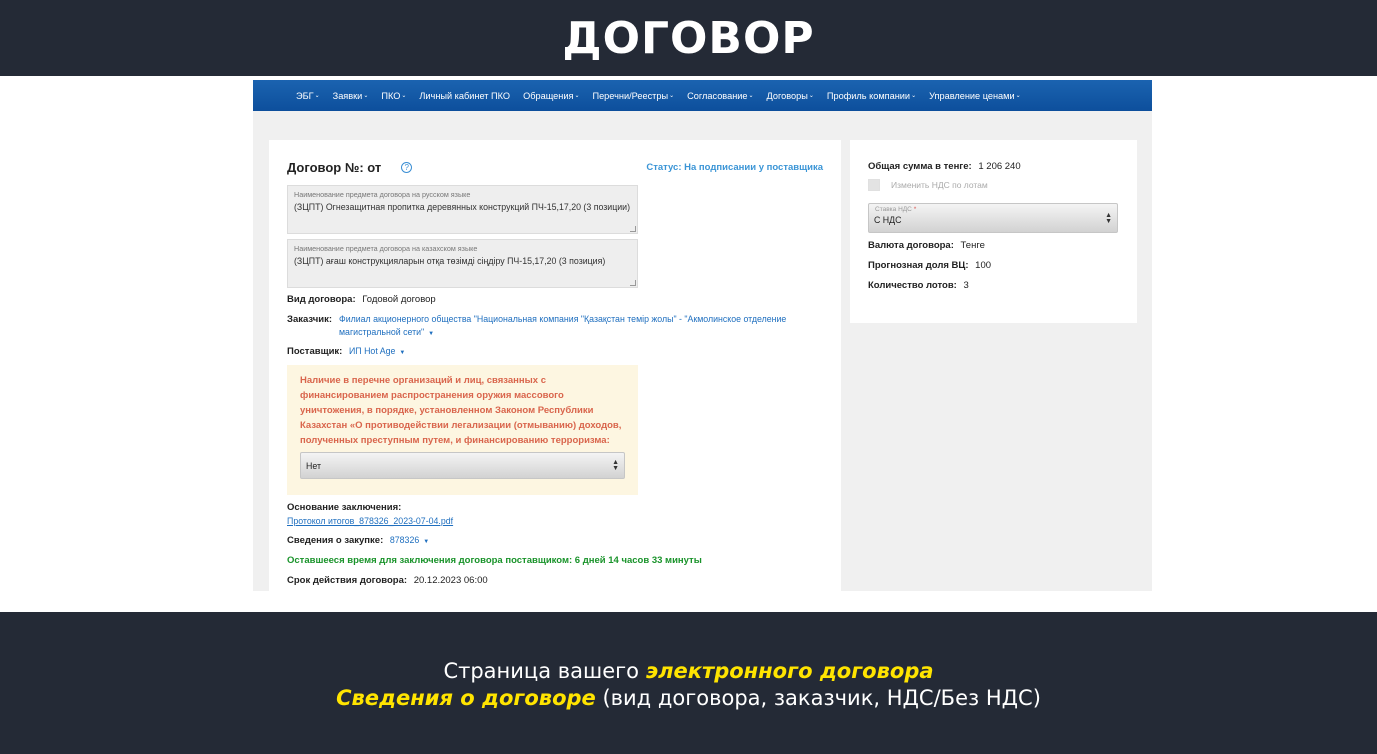 The height and width of the screenshot is (754, 1377). I want to click on customer-row: Заказчик:, so click(309, 319).